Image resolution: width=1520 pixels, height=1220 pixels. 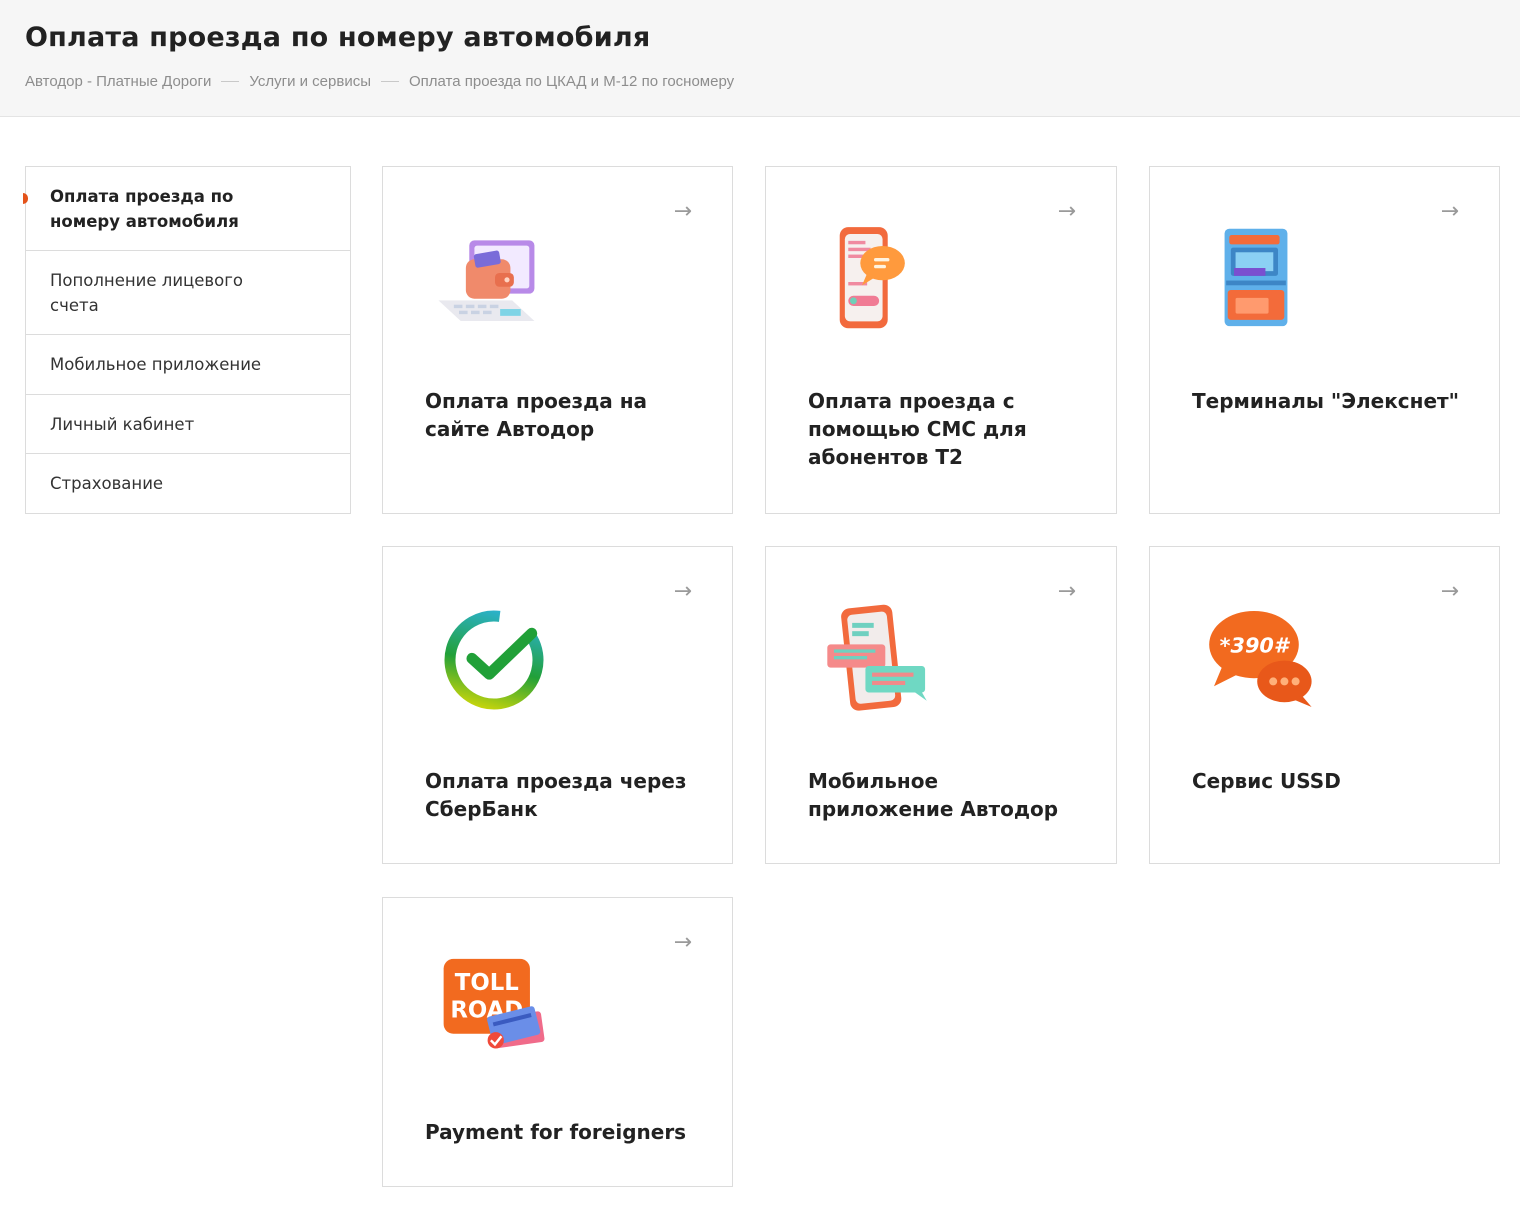 What do you see at coordinates (122, 424) in the screenshot?
I see `sidebar-item-label: Личный кабинет` at bounding box center [122, 424].